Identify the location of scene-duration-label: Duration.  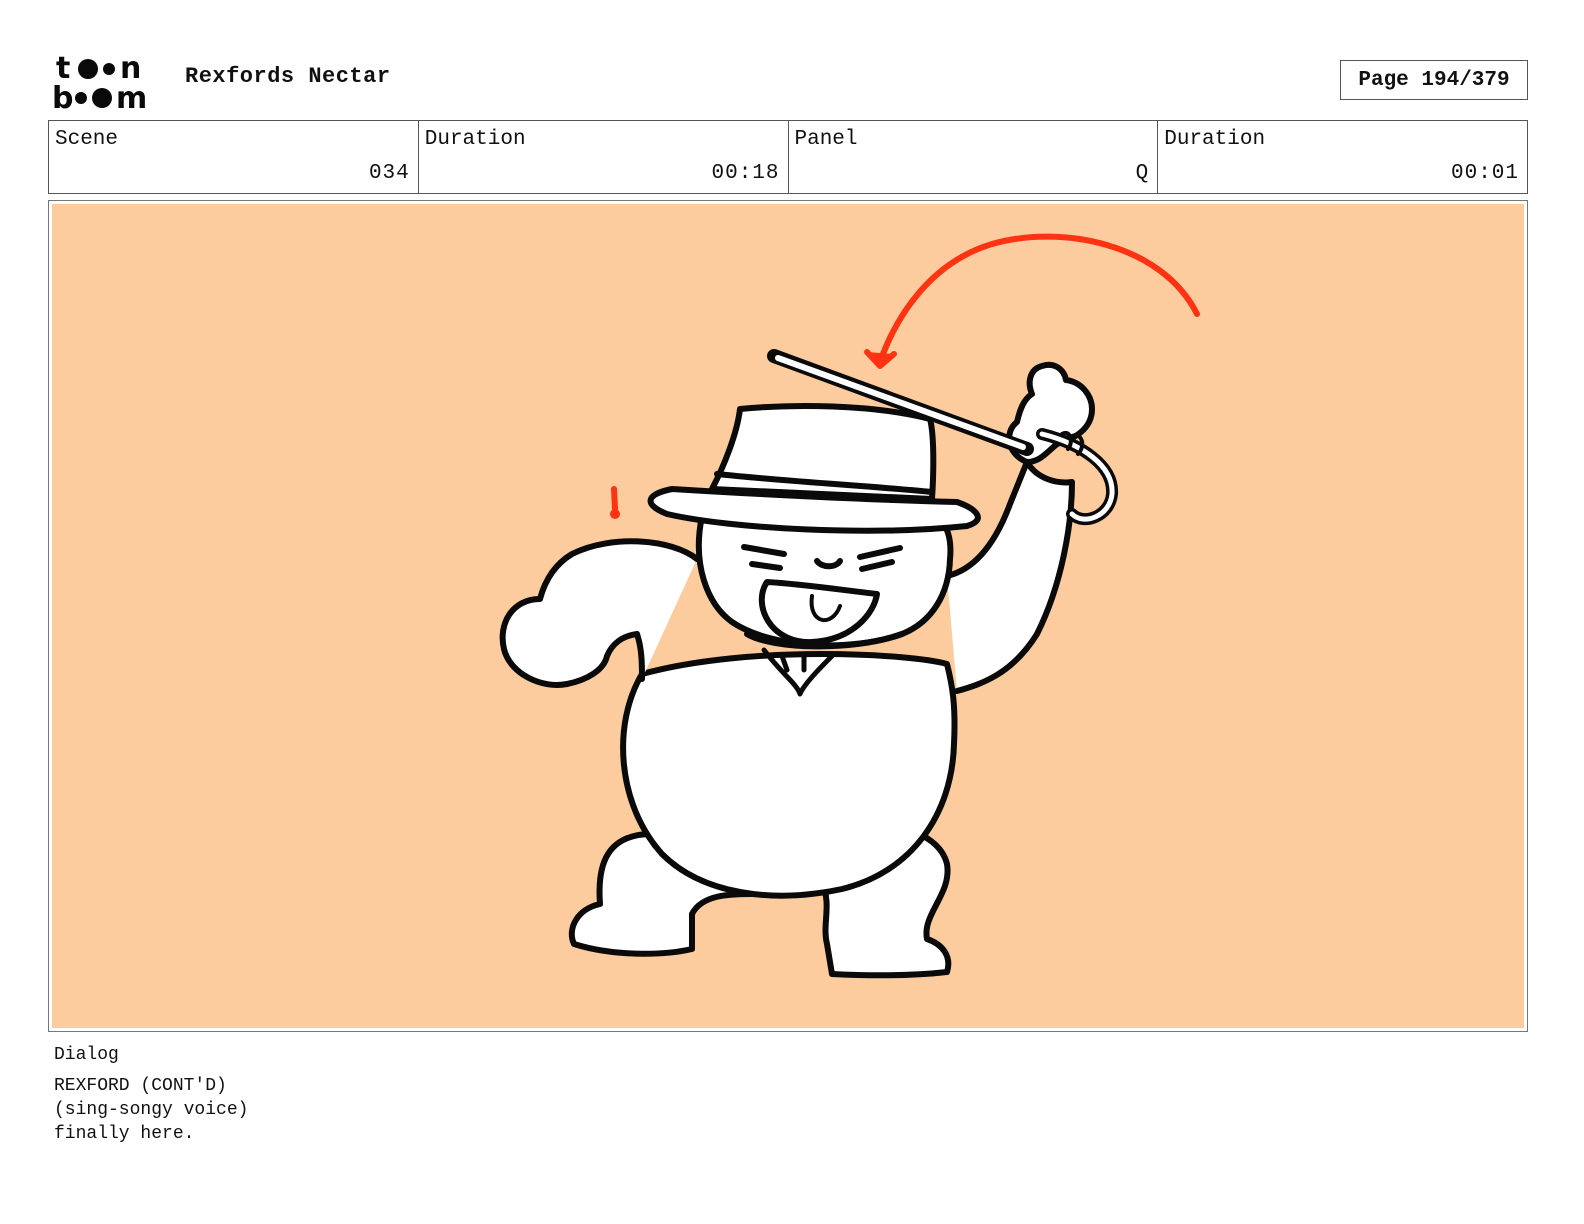
(475, 139).